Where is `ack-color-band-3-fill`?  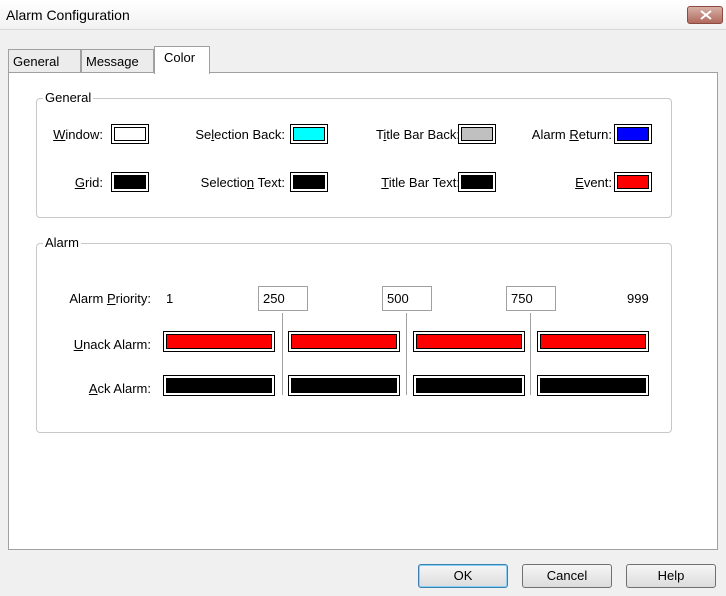
ack-color-band-3-fill is located at coordinates (469, 385).